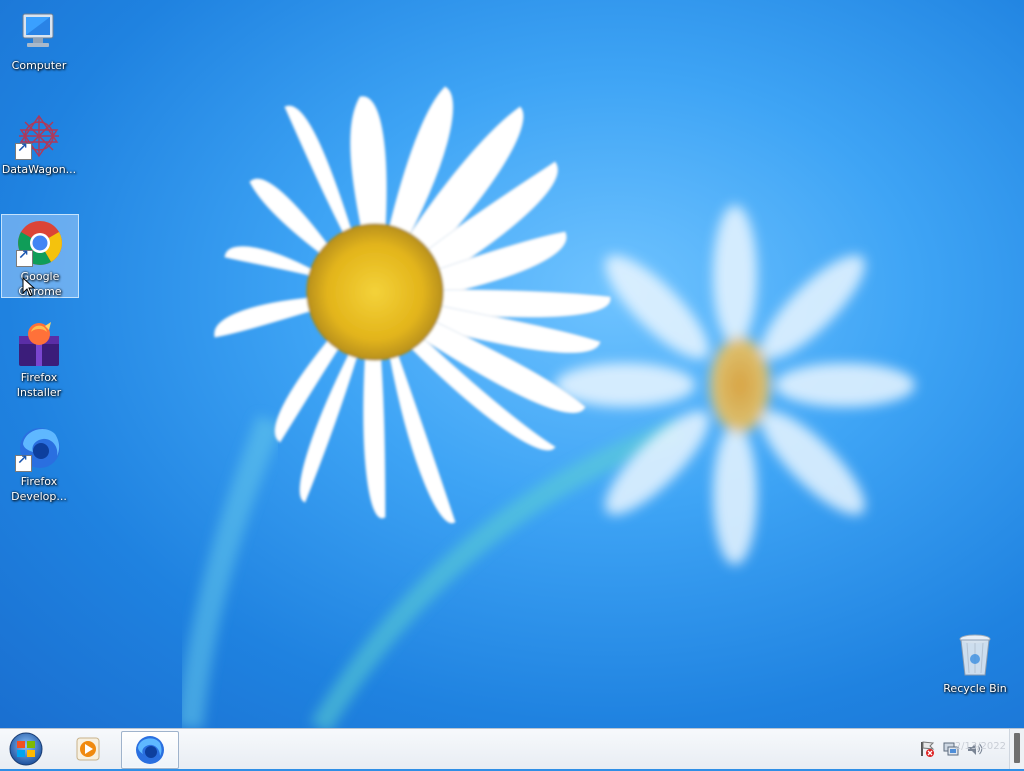 This screenshot has height=771, width=1024. I want to click on desktop-icon-computer: Computer, so click(39, 38).